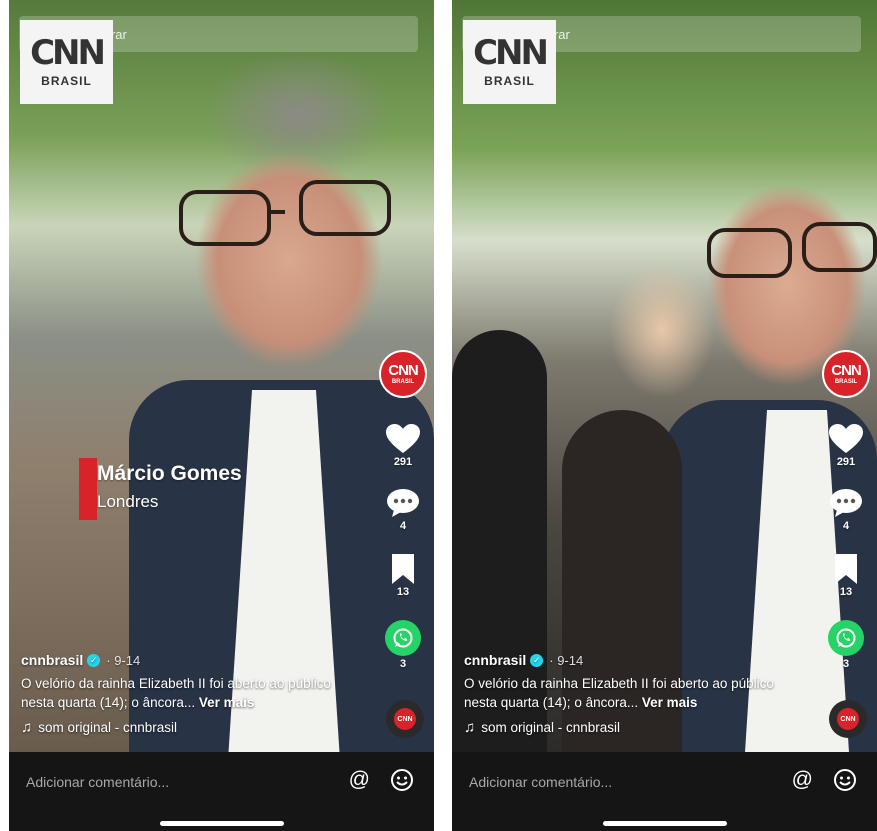 This screenshot has height=831, width=877. Describe the element at coordinates (88, 489) in the screenshot. I see `lower-third-accent` at that location.